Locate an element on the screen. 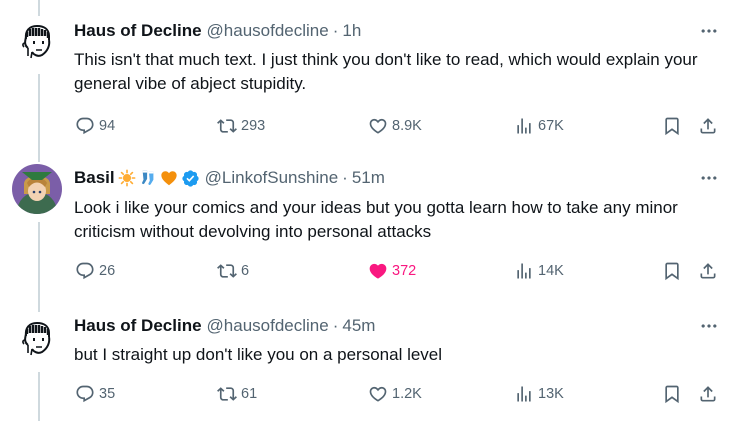 This screenshot has height=421, width=740. views-button: 14K is located at coordinates (539, 271).